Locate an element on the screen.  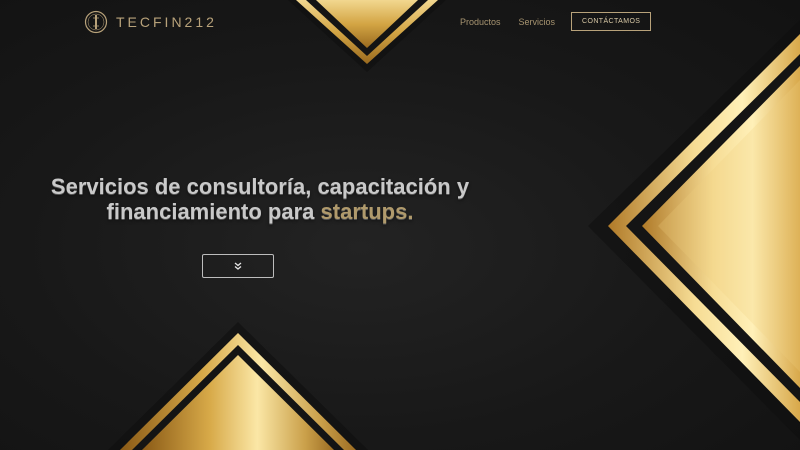
main-nav: Productos Servicios CONTÁCTAMOS is located at coordinates (556, 21).